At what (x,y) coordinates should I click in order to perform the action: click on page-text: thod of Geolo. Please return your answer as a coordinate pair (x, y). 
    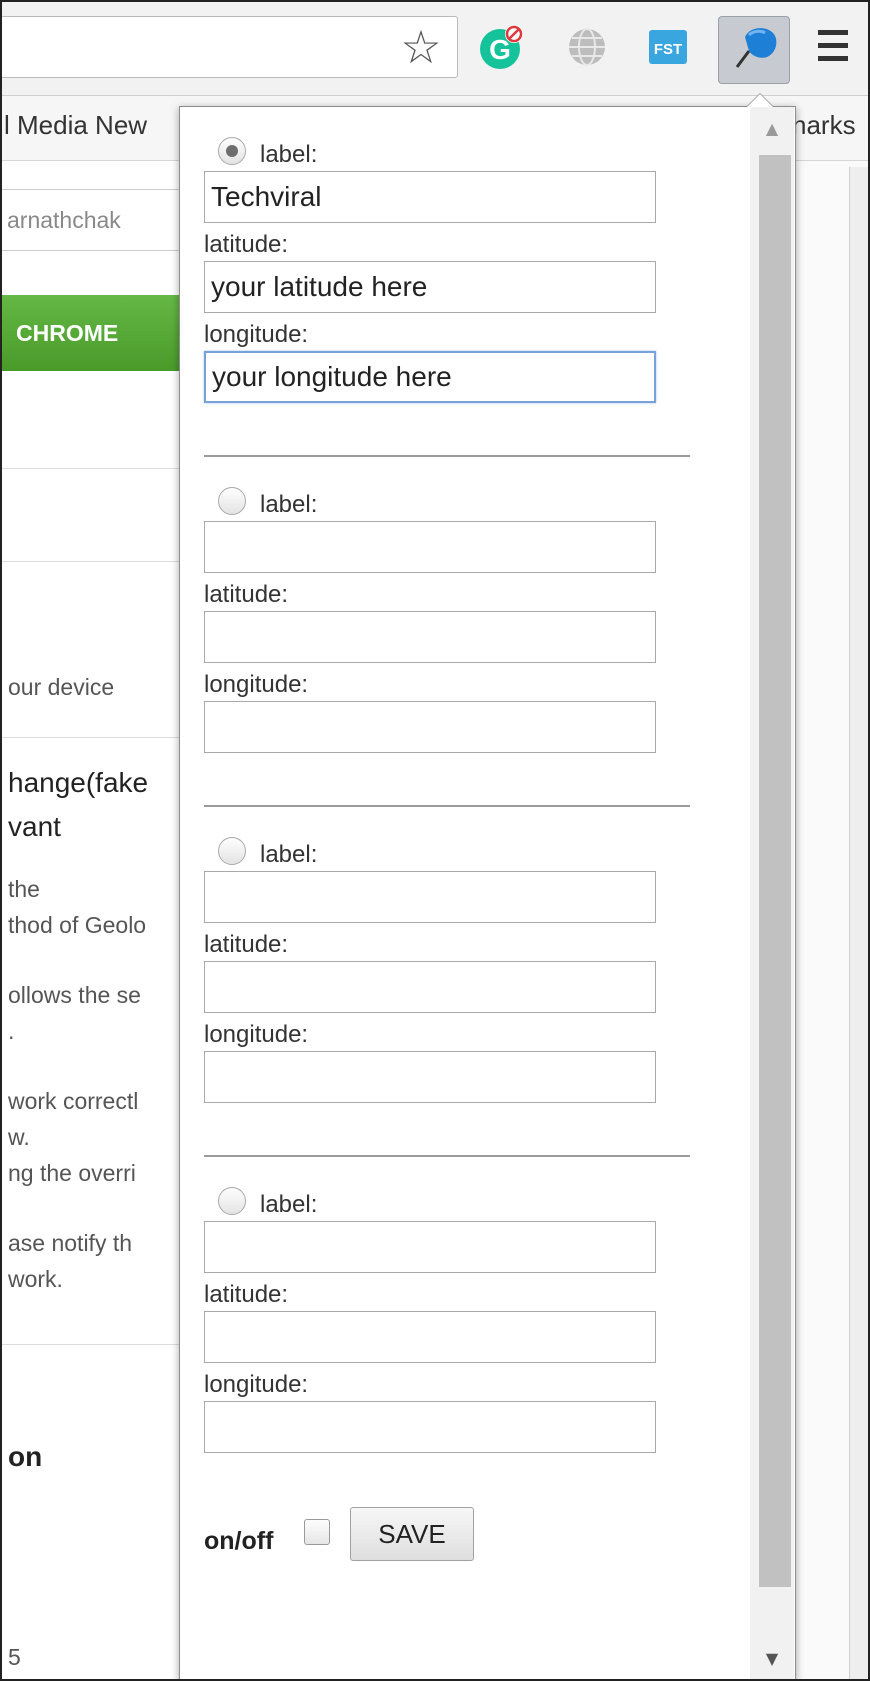
    Looking at the image, I should click on (77, 925).